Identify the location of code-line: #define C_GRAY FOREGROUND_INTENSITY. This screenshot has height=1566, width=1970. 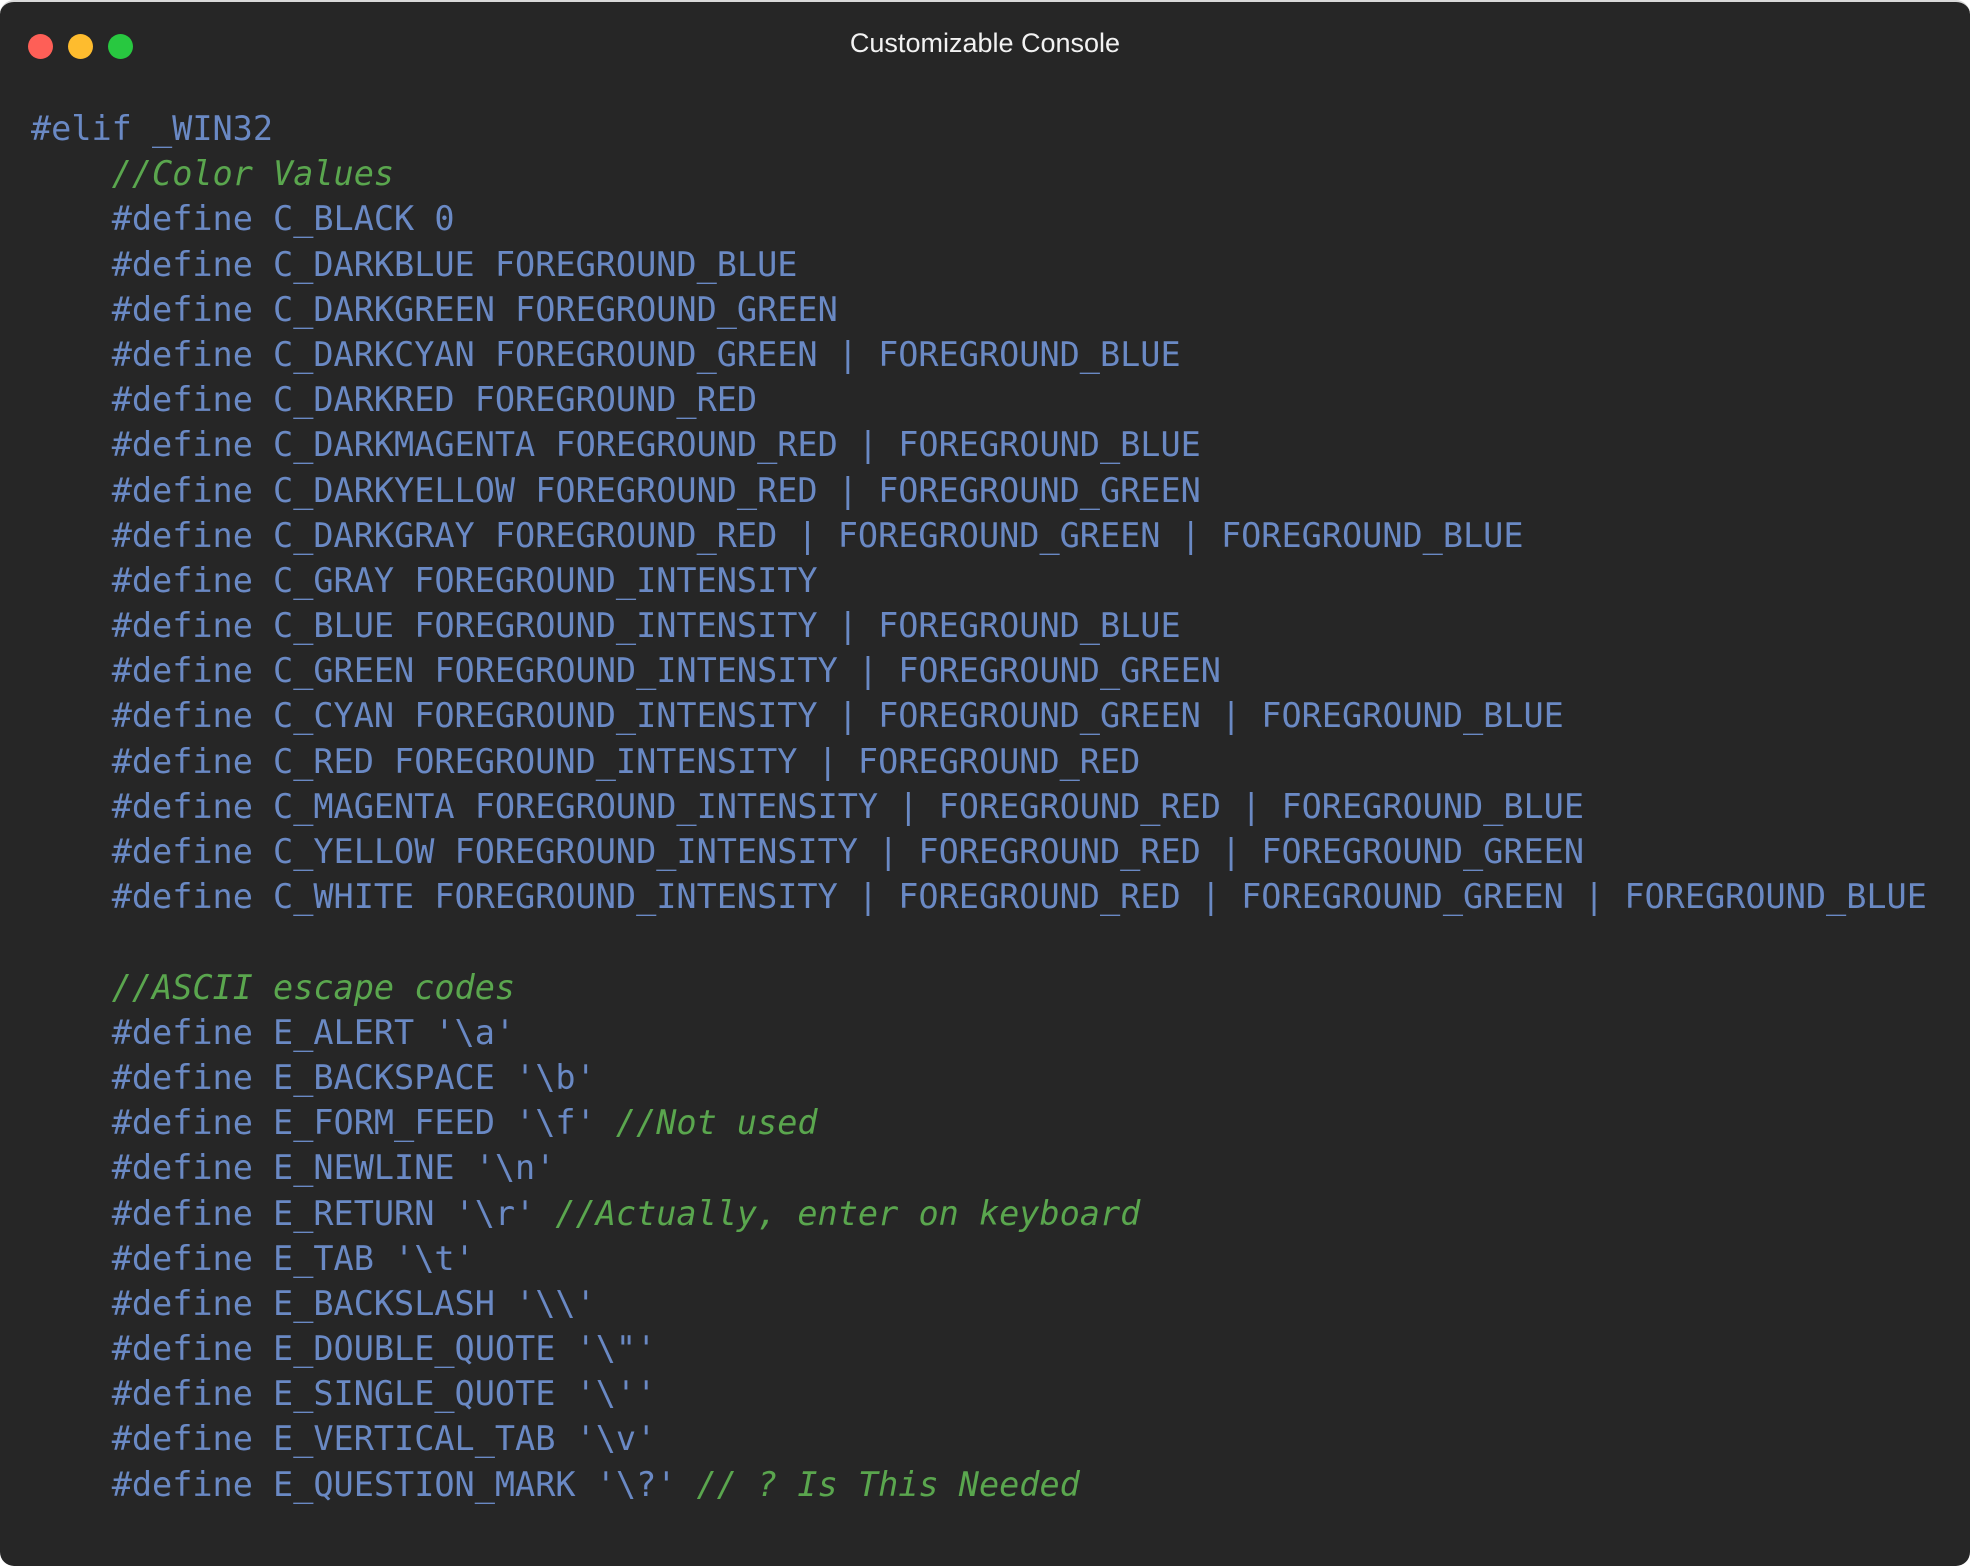
(979, 580).